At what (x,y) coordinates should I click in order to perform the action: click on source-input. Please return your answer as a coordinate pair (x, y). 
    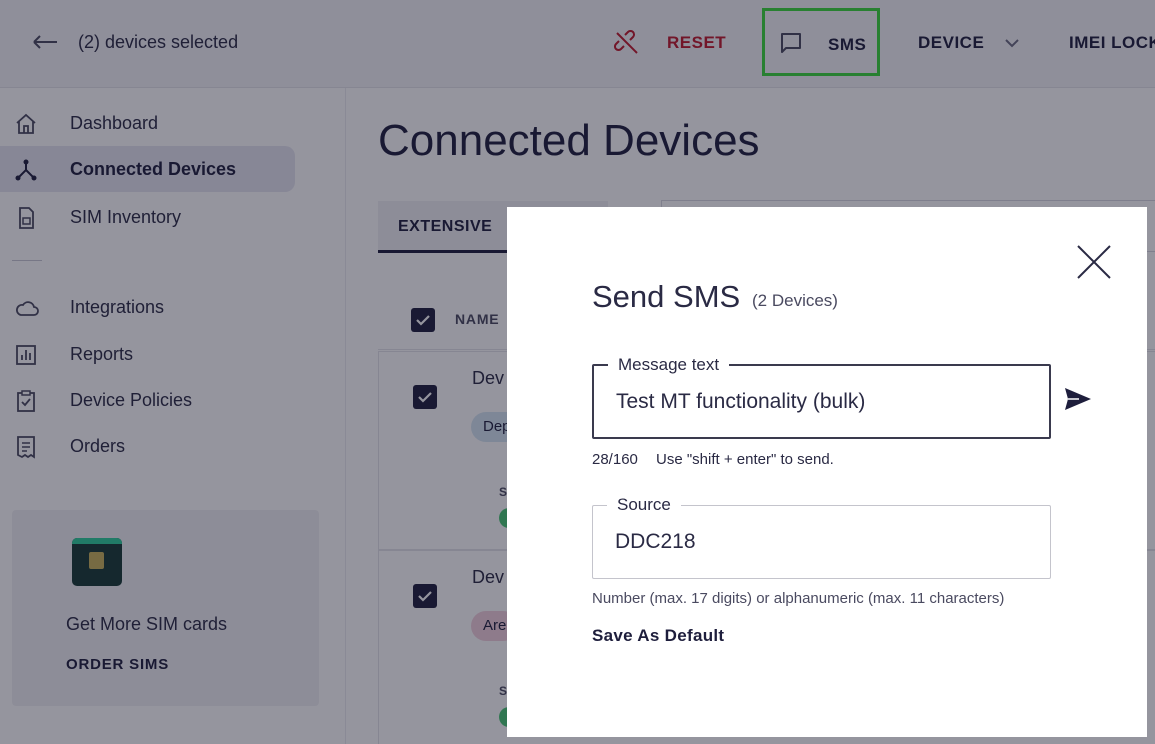
    Looking at the image, I should click on (815, 542).